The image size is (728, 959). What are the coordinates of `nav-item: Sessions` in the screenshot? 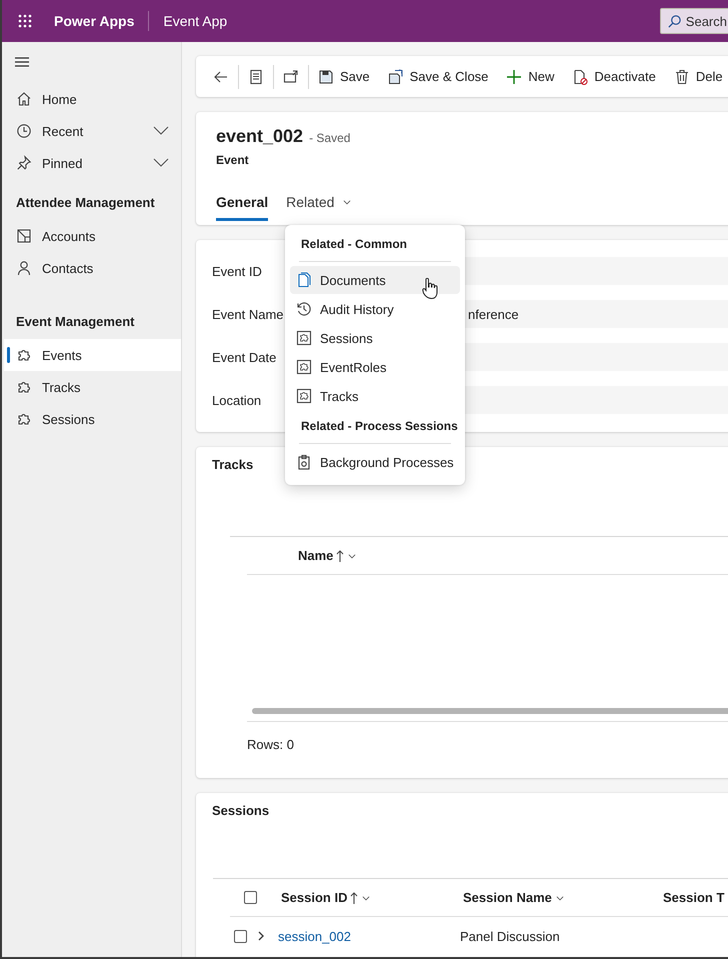 It's located at (92, 419).